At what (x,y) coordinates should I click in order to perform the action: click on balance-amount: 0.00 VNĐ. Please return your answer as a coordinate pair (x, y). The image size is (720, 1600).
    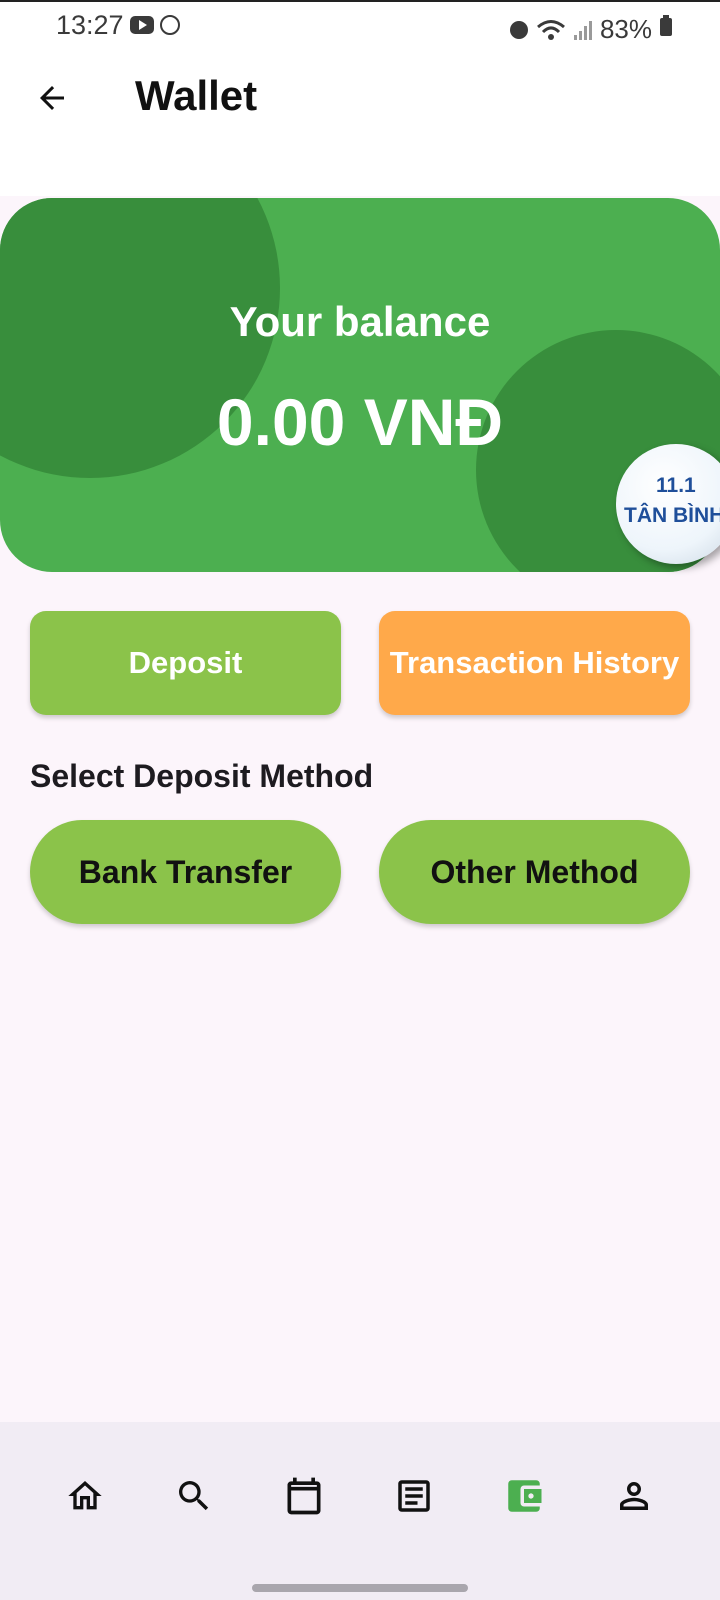
    Looking at the image, I should click on (360, 422).